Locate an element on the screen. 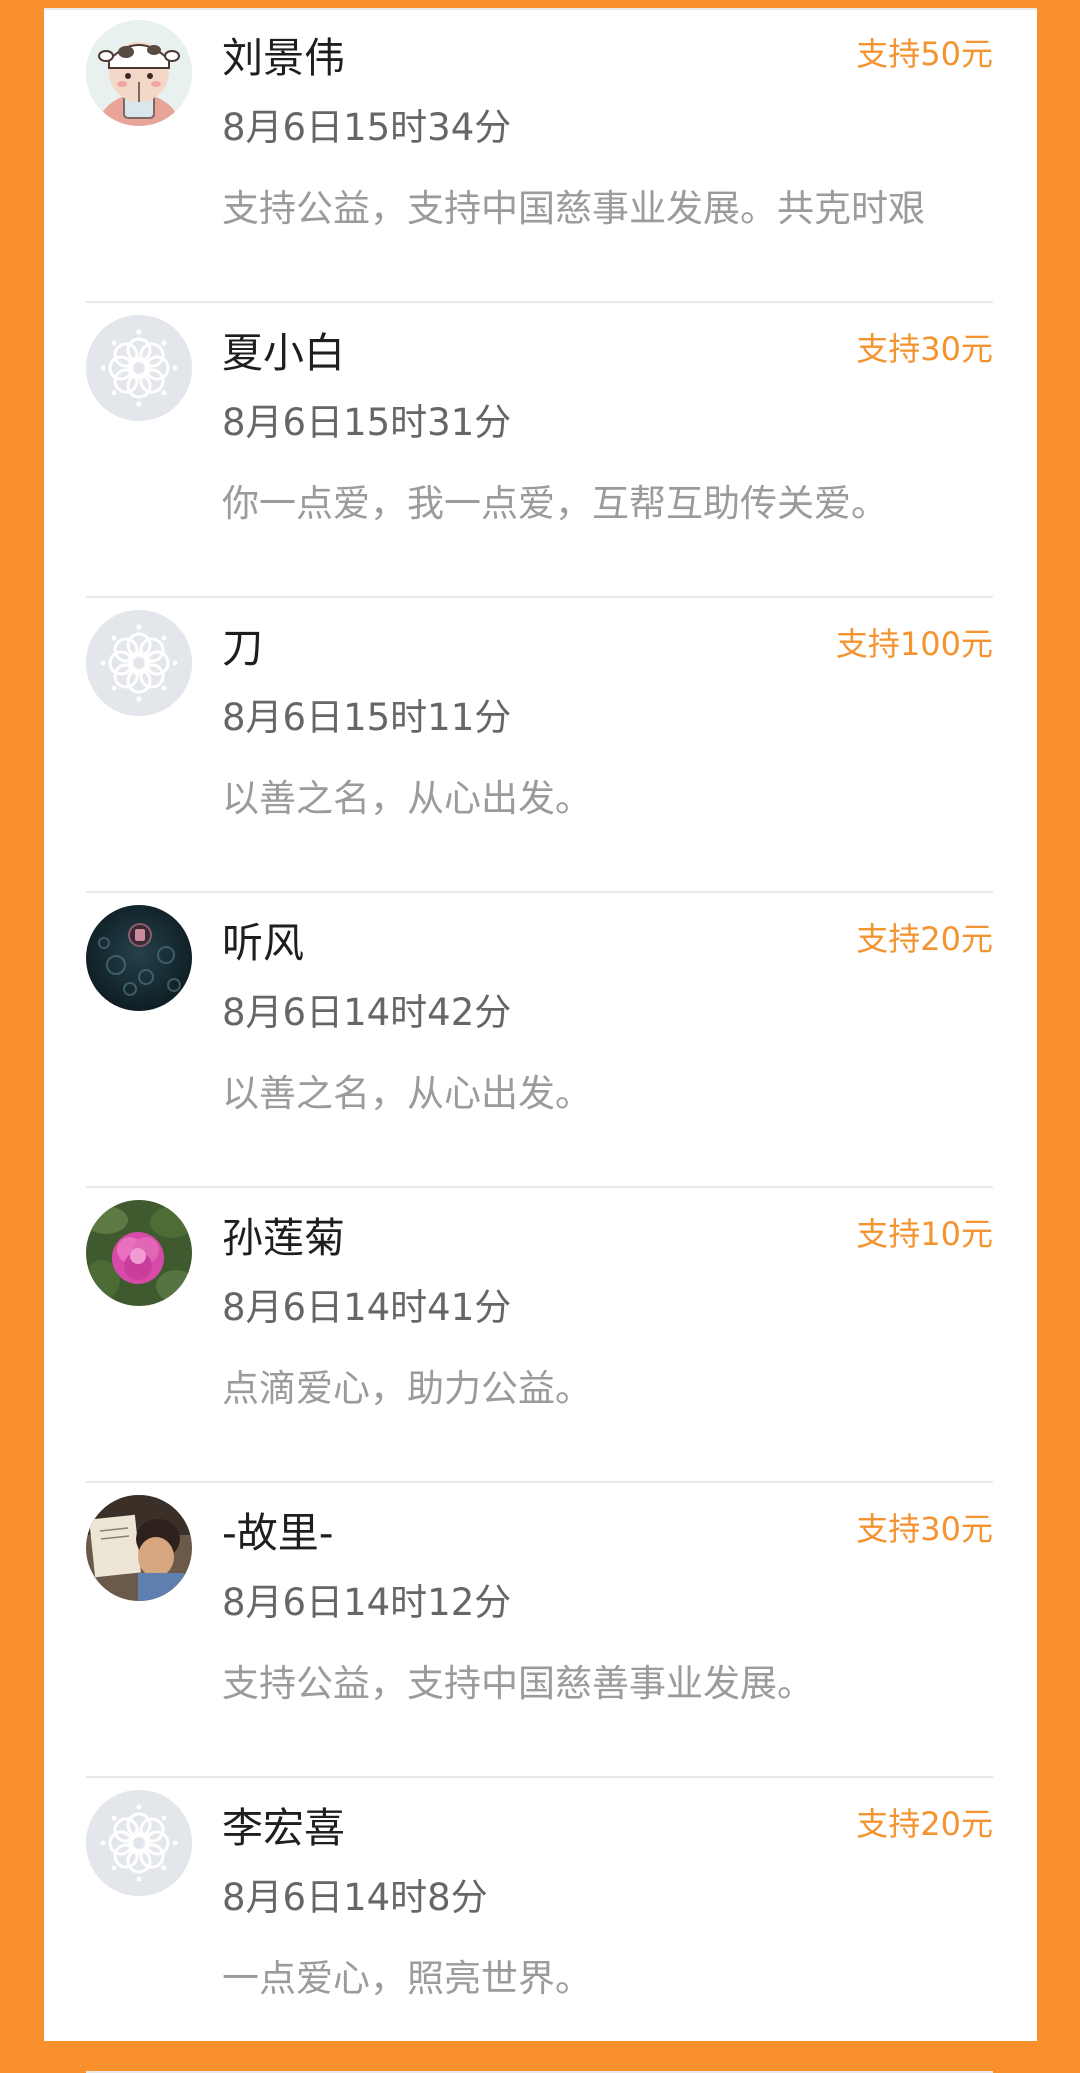  support-amount: 支持100元 is located at coordinates (914, 644).